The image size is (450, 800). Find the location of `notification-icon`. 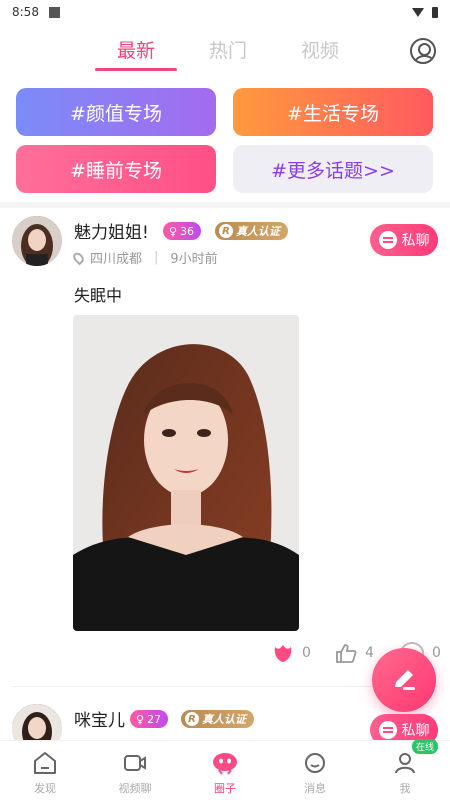

notification-icon is located at coordinates (54, 12).